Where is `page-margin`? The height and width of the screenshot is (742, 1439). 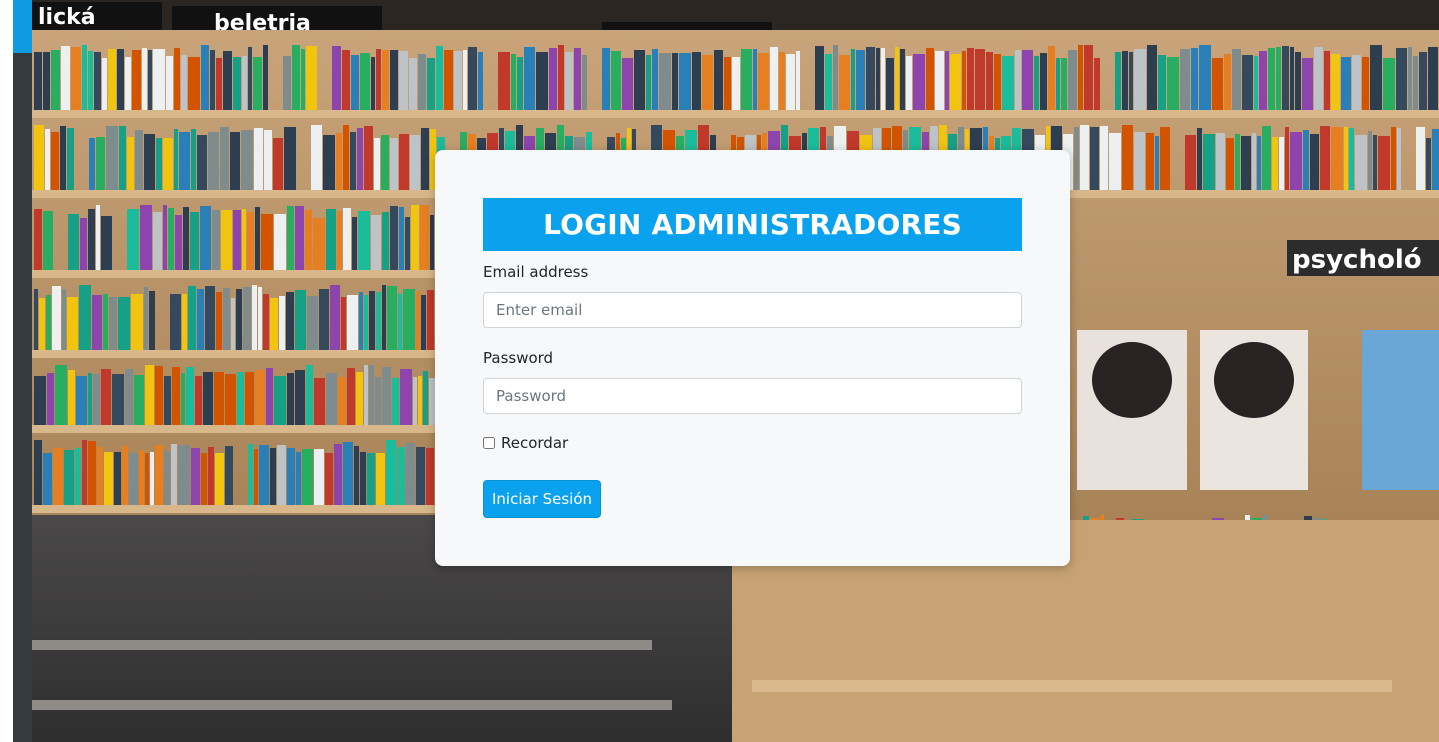
page-margin is located at coordinates (6, 371).